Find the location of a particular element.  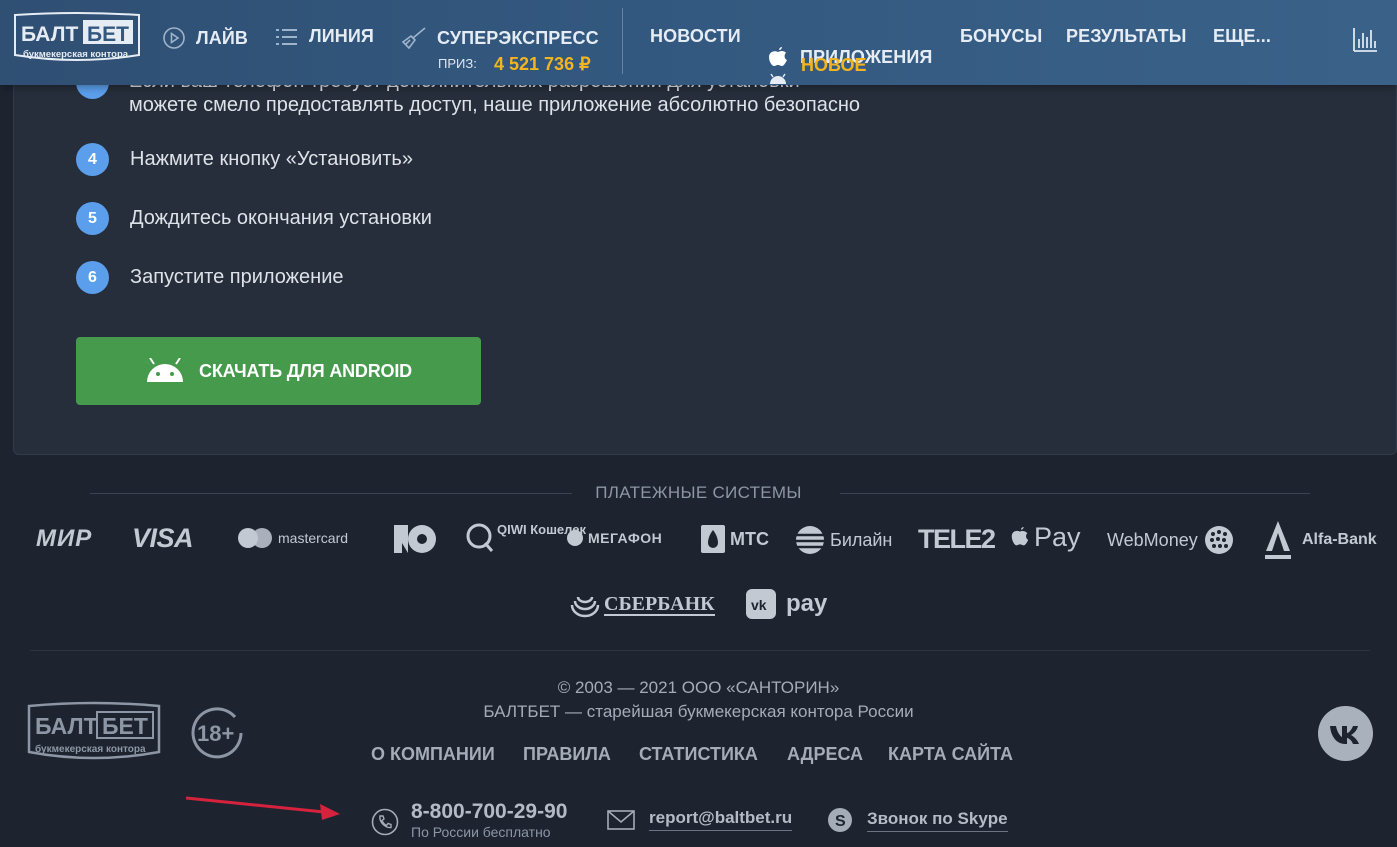

beeline-logo: Билайн is located at coordinates (843, 540).